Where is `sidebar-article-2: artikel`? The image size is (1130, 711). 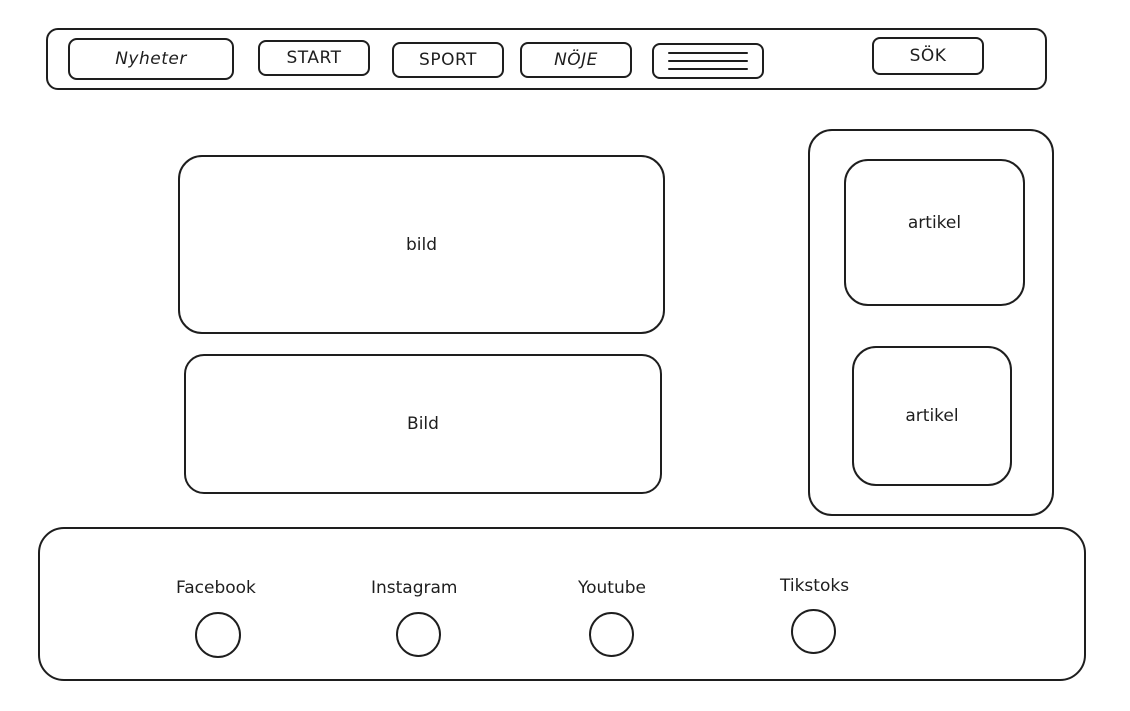
sidebar-article-2: artikel is located at coordinates (932, 416).